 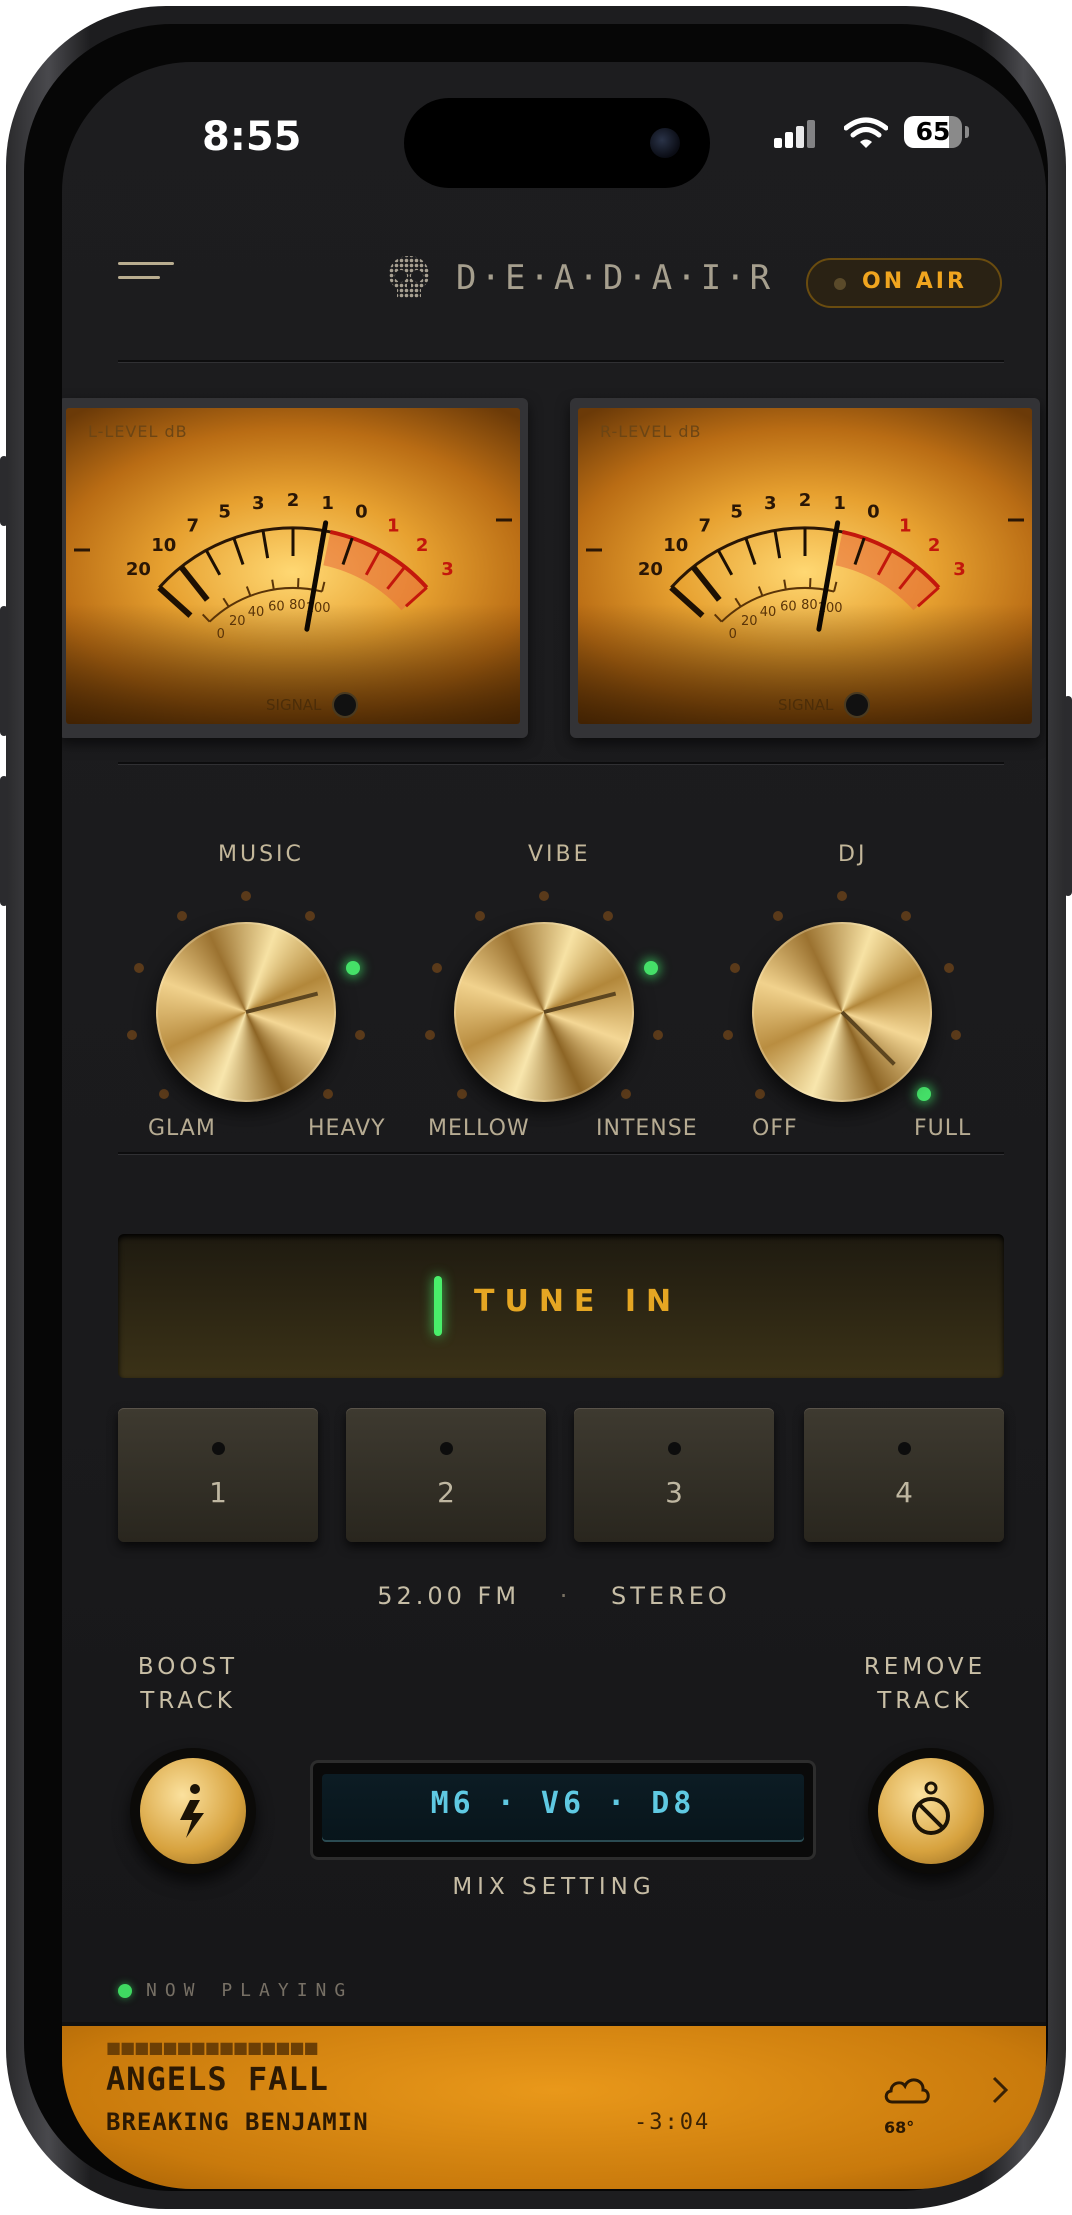 I want to click on ban-icon, so click(x=931, y=1808).